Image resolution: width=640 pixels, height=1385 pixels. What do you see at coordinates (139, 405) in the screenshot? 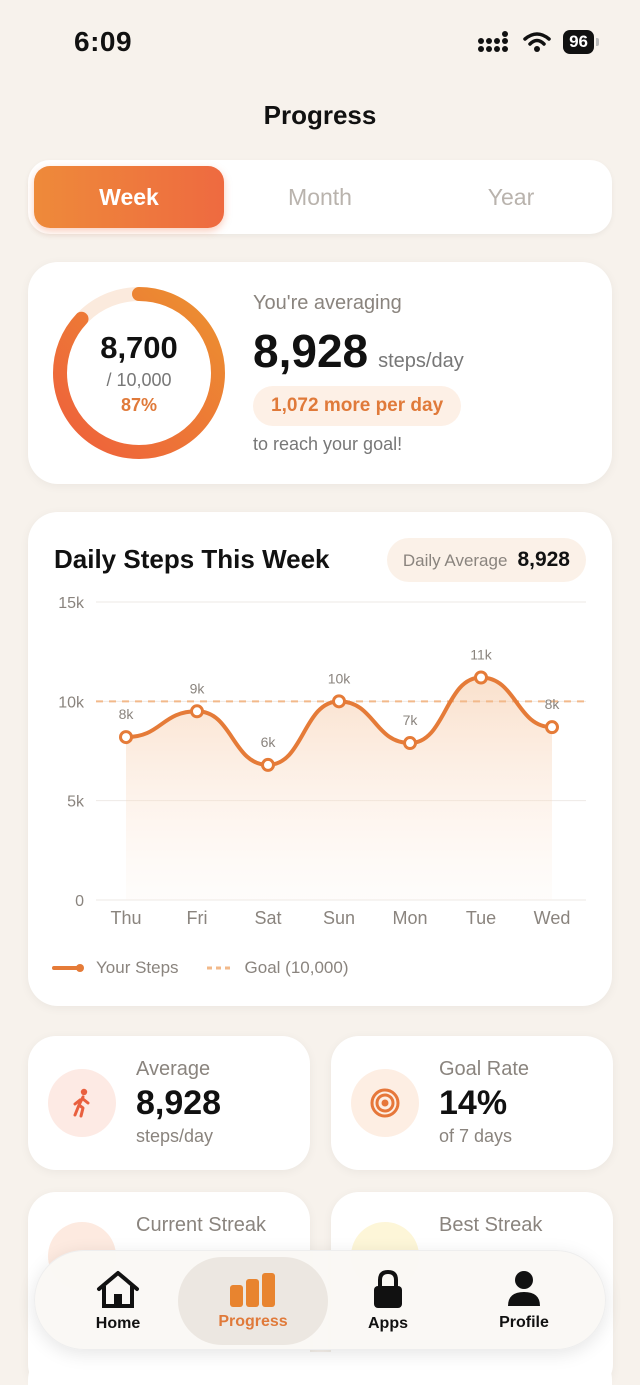
I see `ring-percent: 87%` at bounding box center [139, 405].